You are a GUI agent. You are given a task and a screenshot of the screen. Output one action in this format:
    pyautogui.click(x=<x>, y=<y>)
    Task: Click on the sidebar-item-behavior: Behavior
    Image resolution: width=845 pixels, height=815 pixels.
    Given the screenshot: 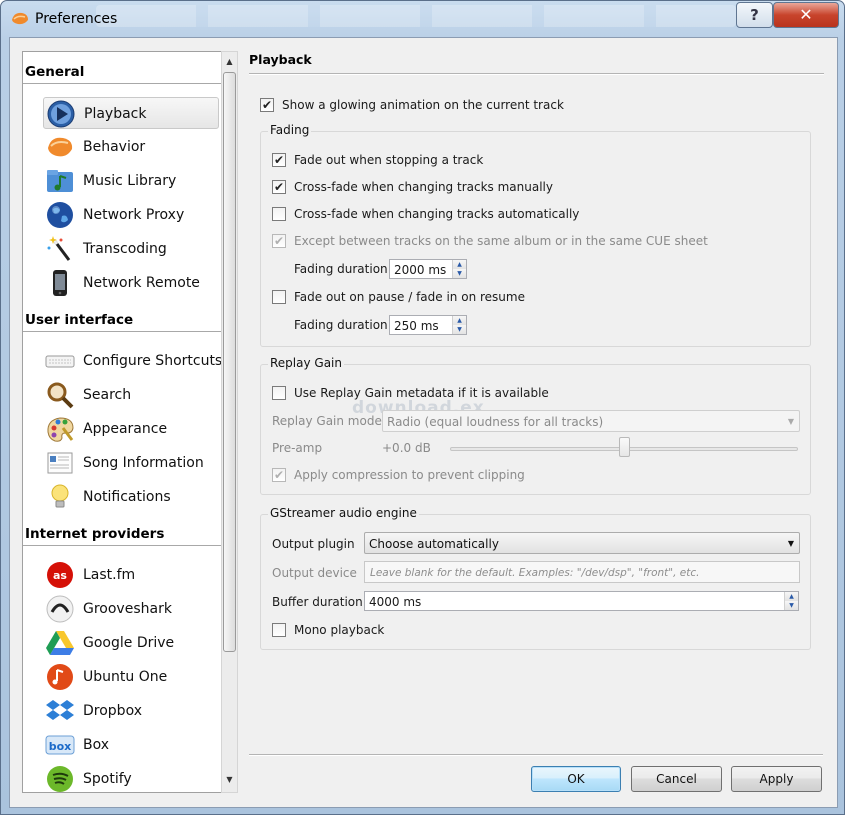 What is the action you would take?
    pyautogui.click(x=131, y=147)
    